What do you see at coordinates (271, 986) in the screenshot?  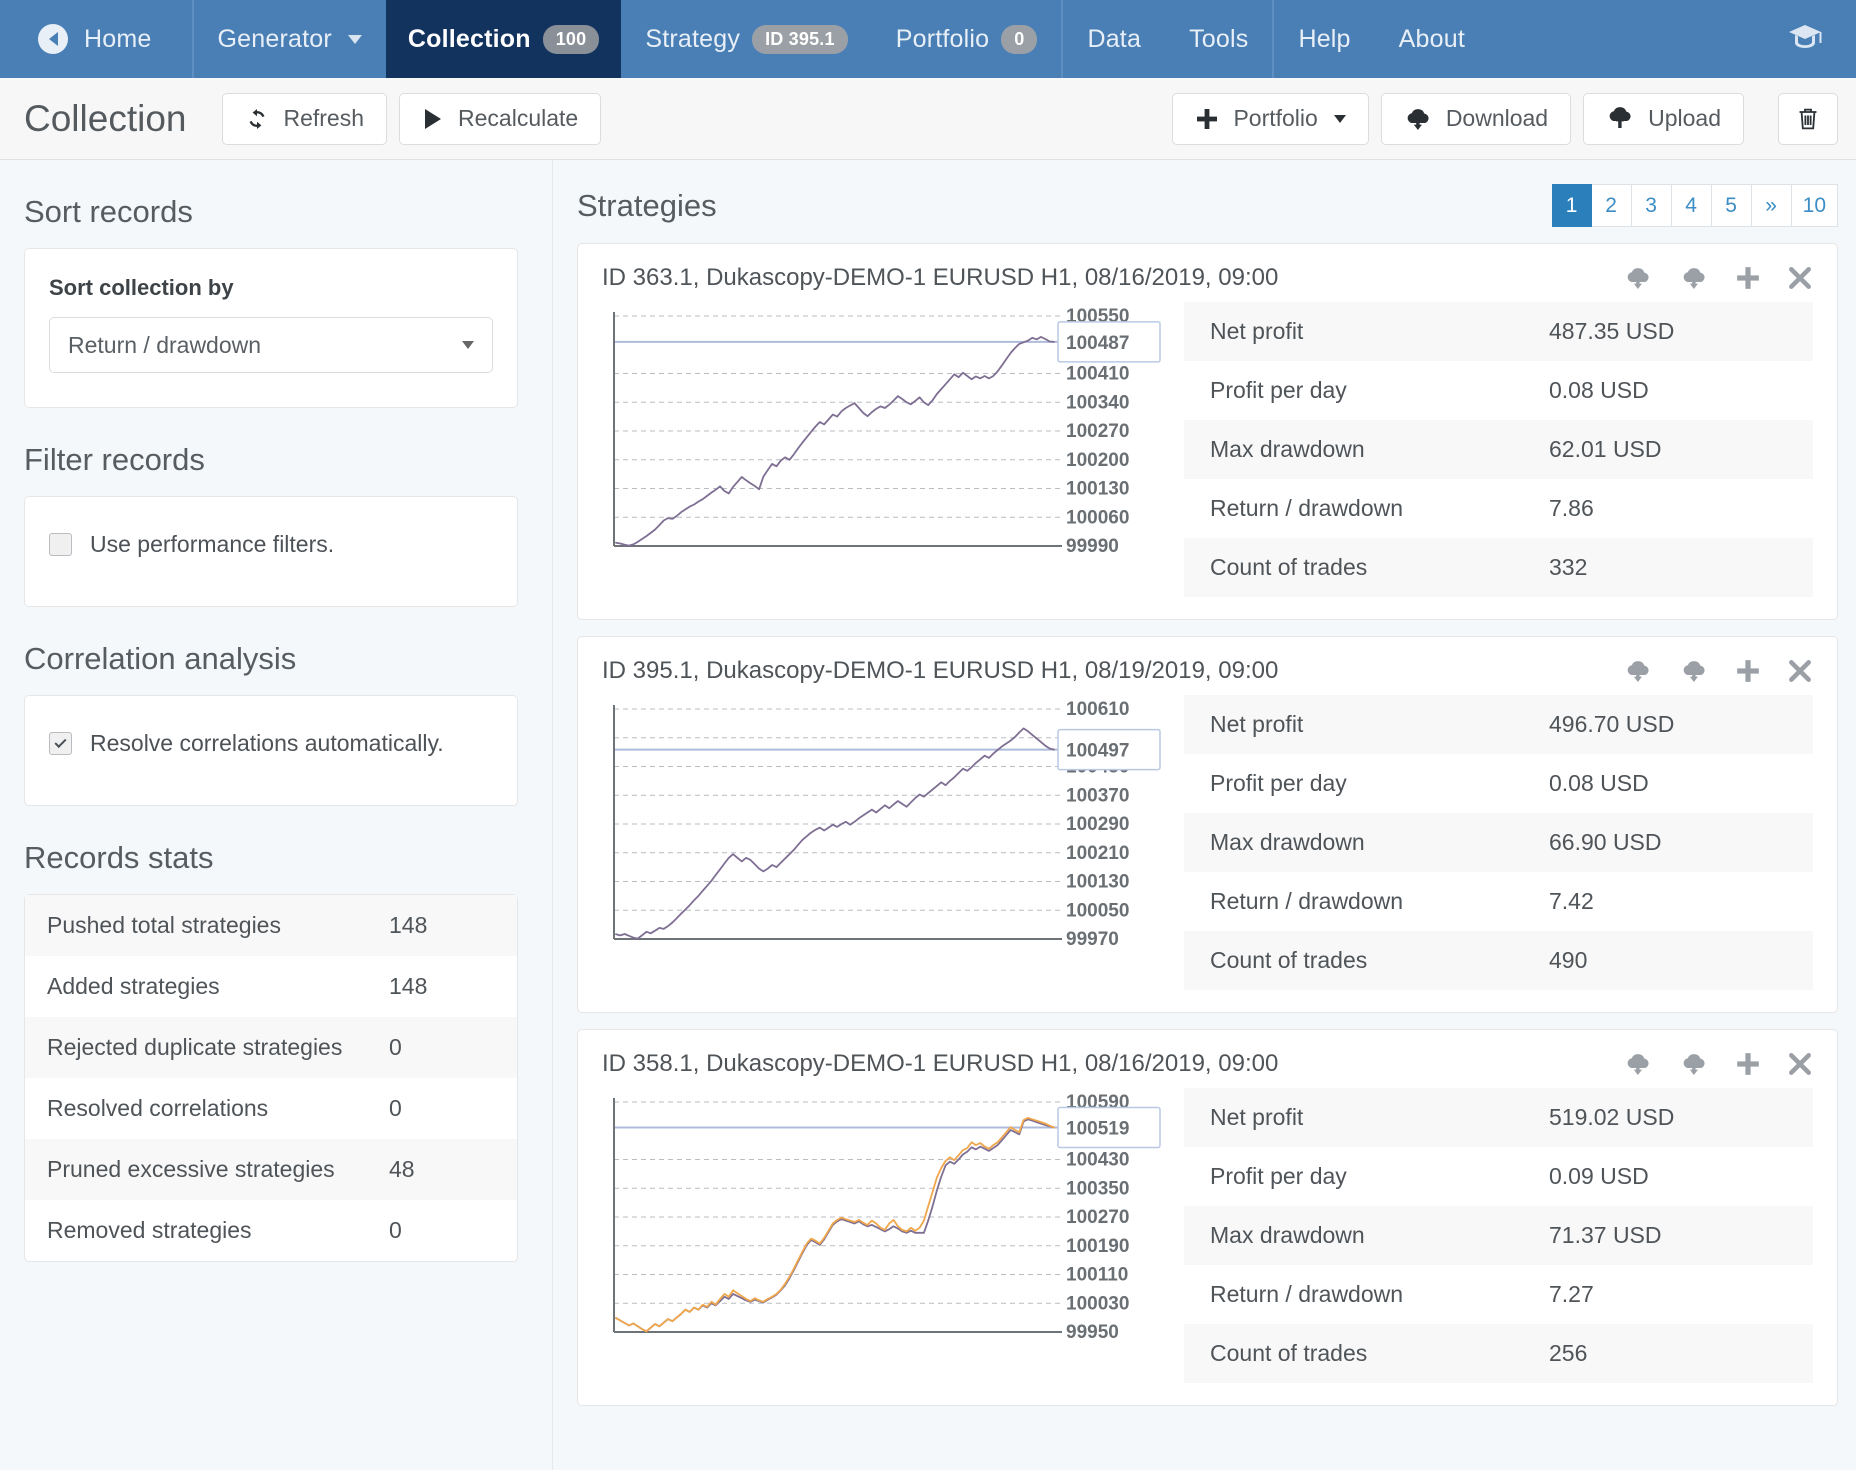 I see `table-row: Added strategies 148` at bounding box center [271, 986].